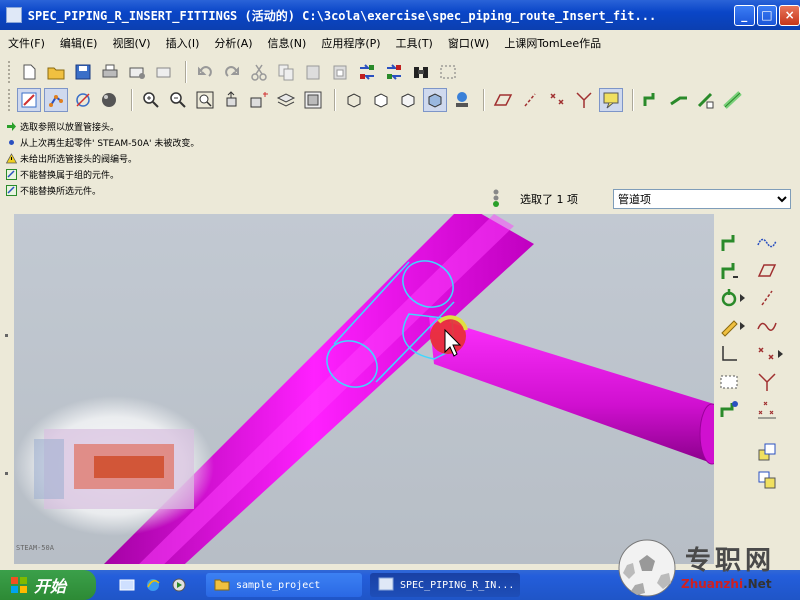  What do you see at coordinates (278, 585) in the screenshot?
I see `task-label: sample_project` at bounding box center [278, 585].